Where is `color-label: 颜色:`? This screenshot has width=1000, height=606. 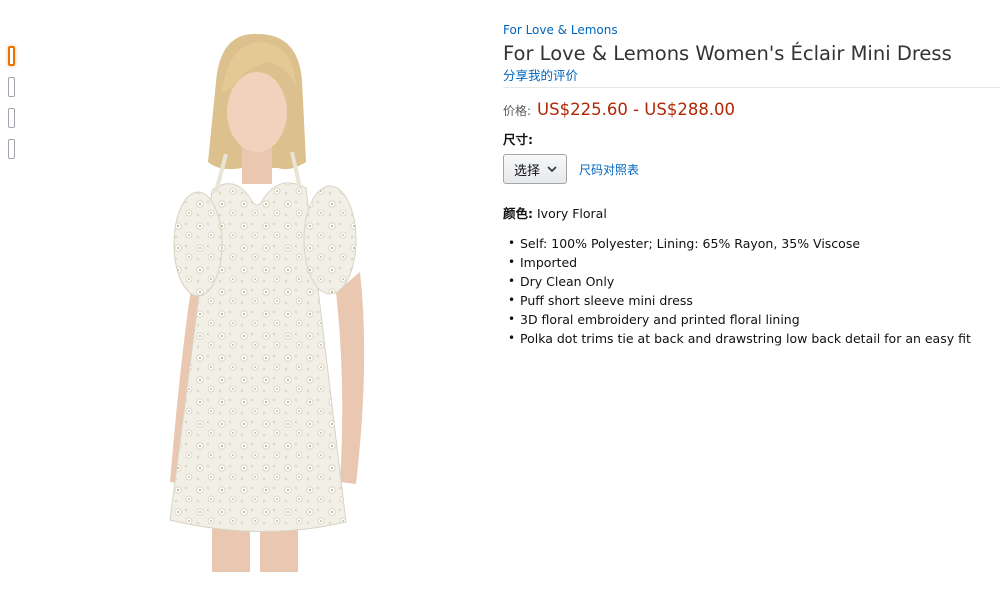 color-label: 颜色: is located at coordinates (518, 213).